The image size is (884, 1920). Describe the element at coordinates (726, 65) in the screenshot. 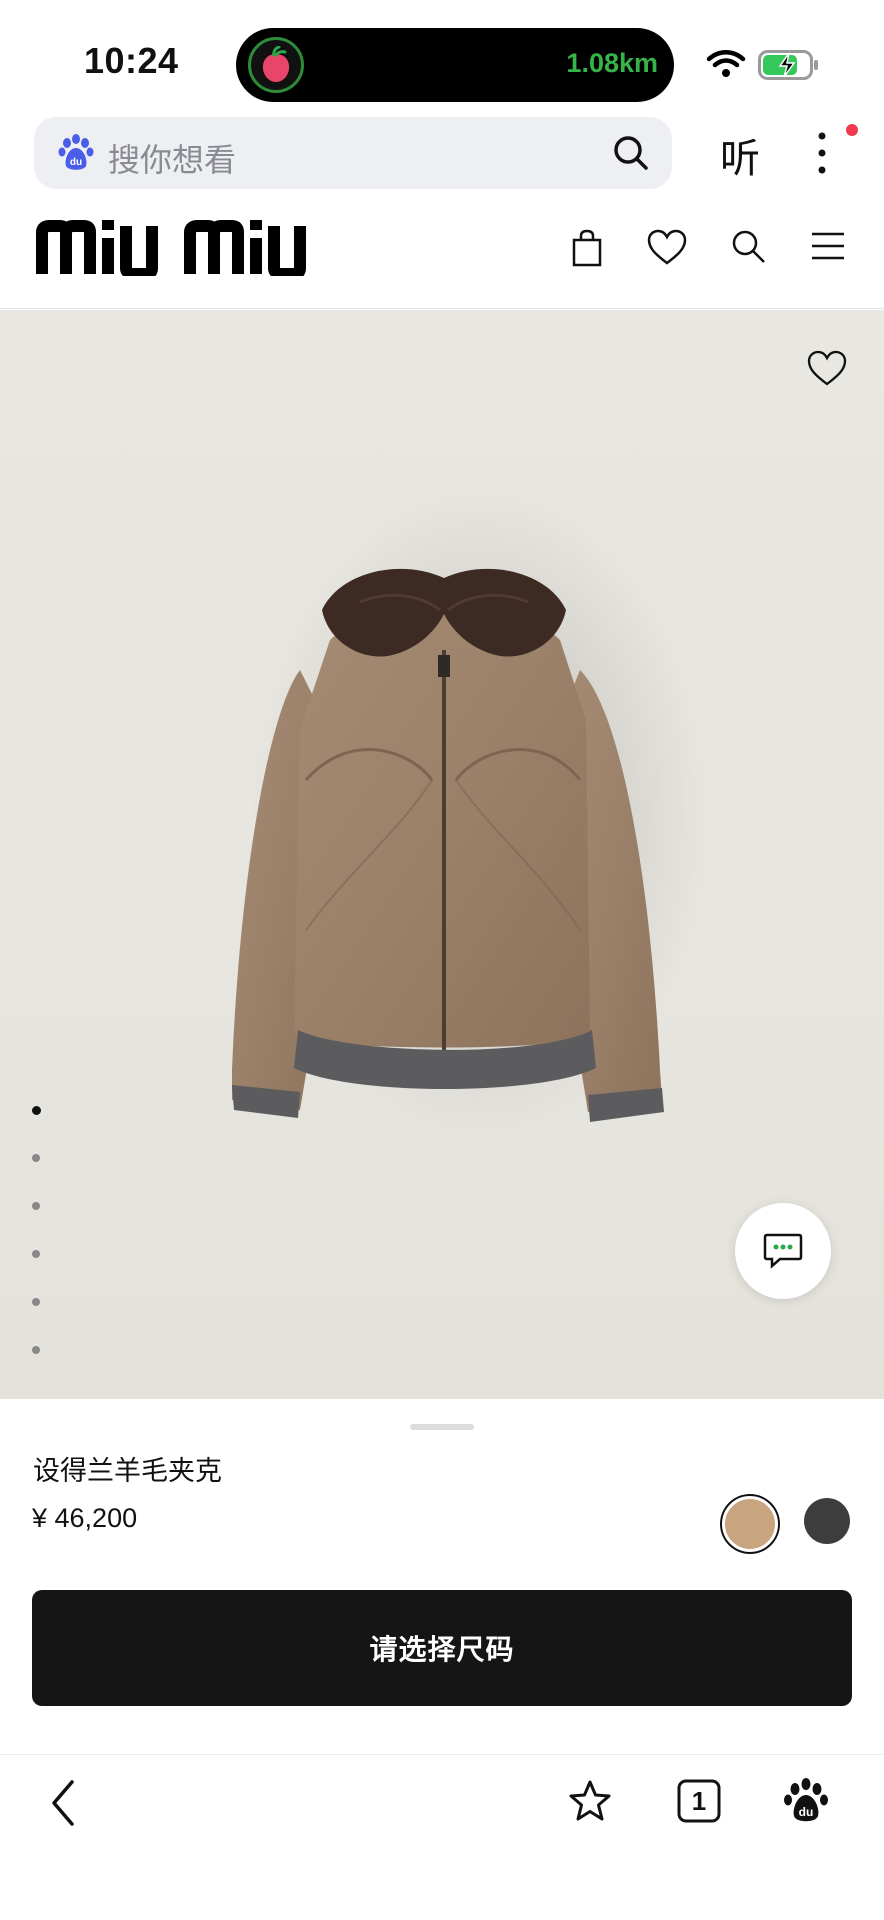

I see `wifi-icon` at that location.